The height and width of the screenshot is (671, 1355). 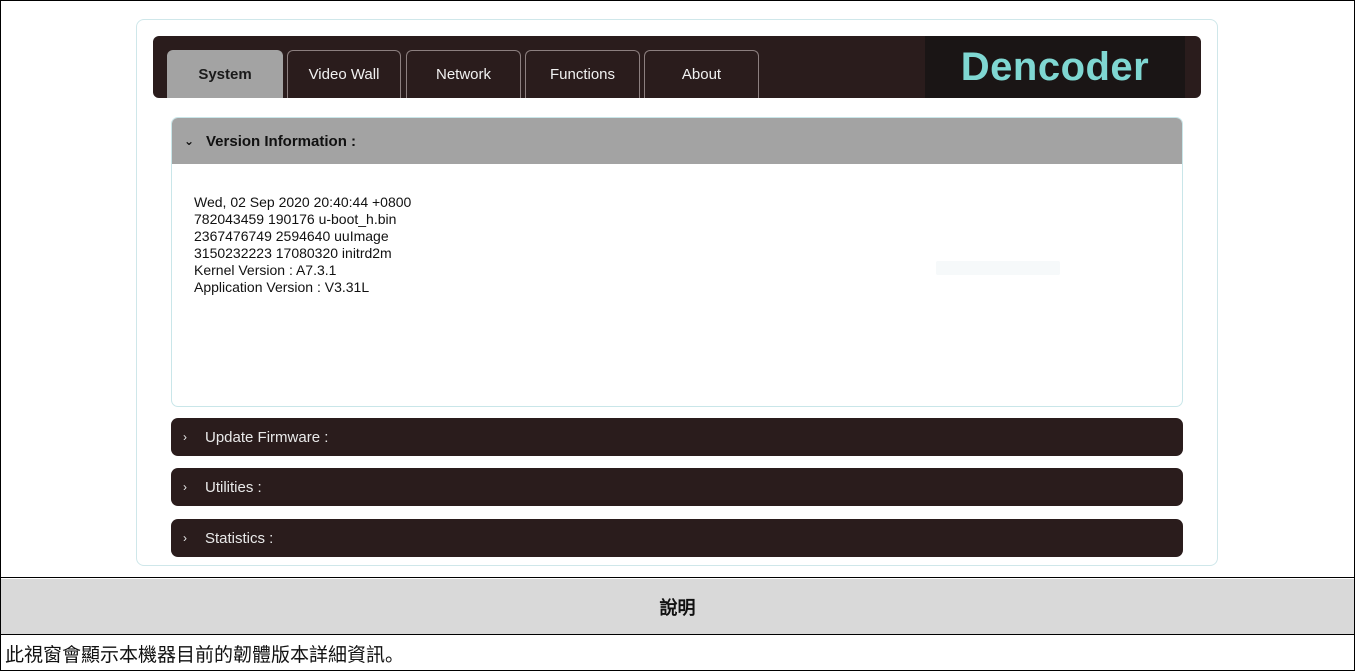 I want to click on tab-network: Network, so click(x=463, y=74).